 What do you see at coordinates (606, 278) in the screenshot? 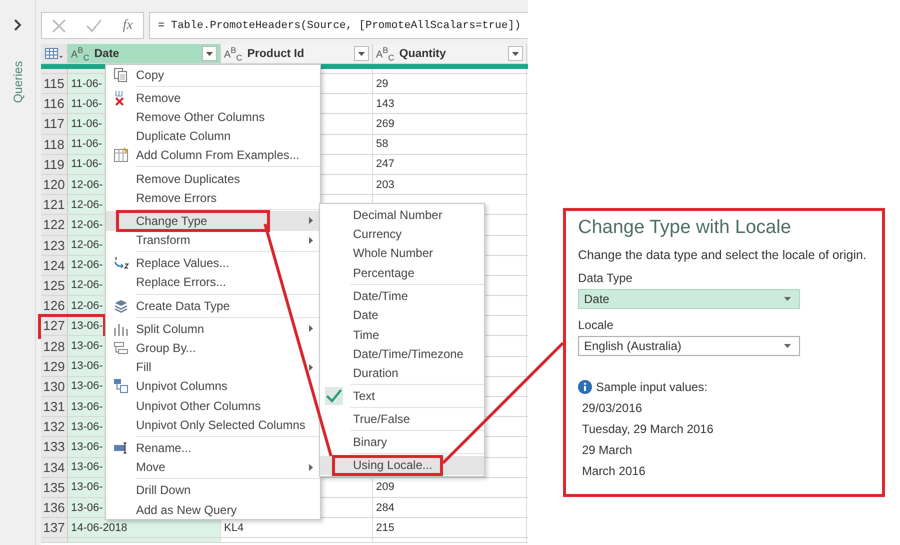
I see `field-label: Data Type` at bounding box center [606, 278].